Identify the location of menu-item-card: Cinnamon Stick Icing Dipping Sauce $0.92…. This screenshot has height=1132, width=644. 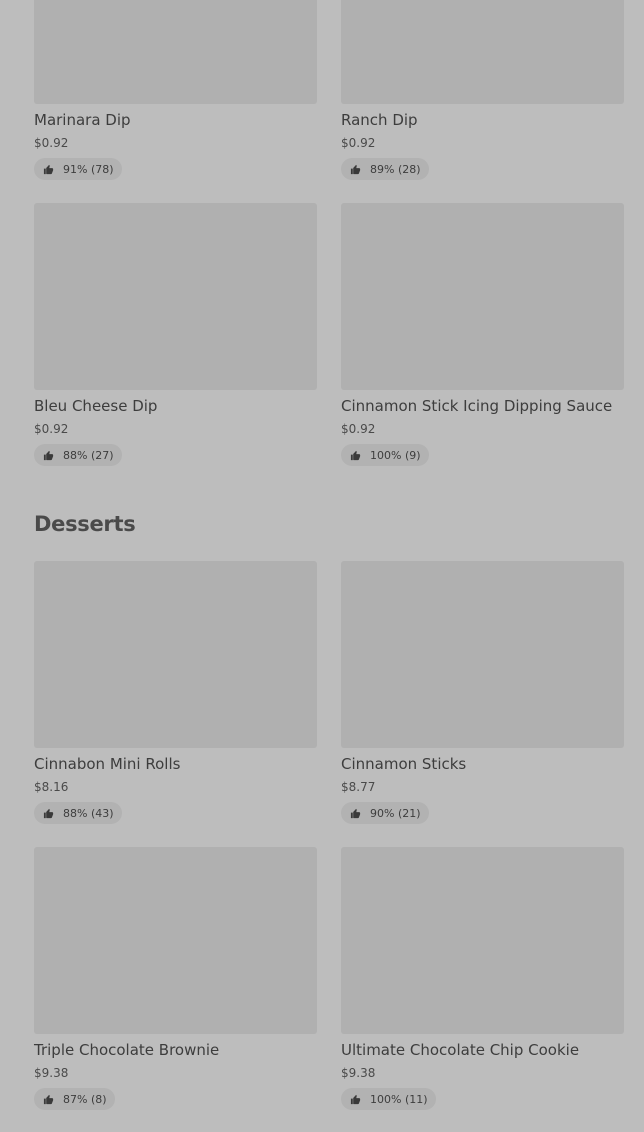
(482, 334).